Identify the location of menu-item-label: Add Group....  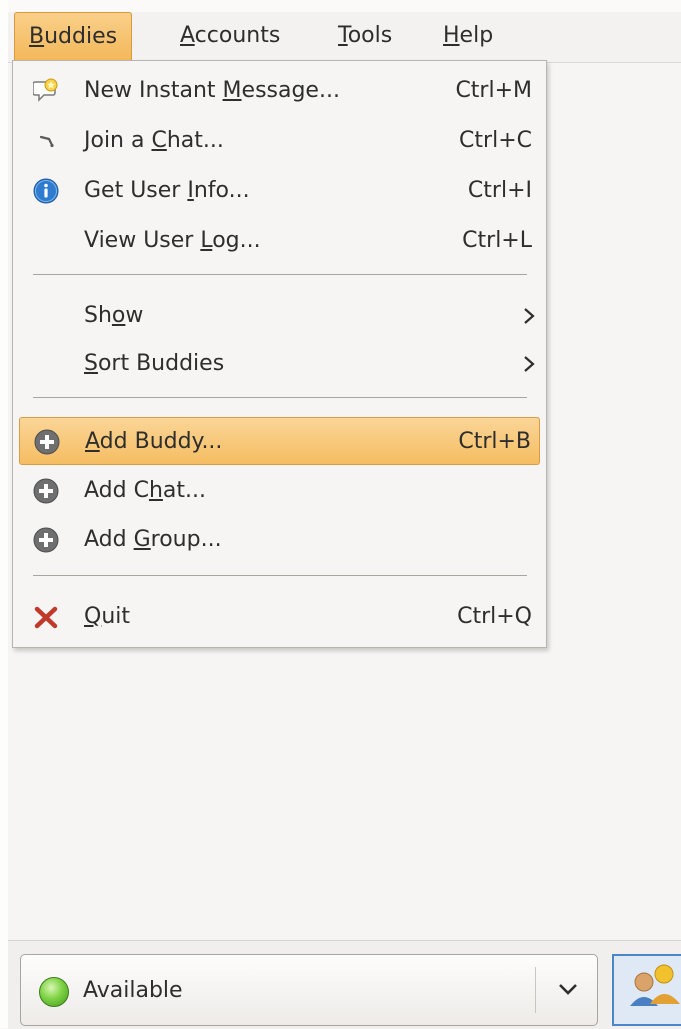
(153, 539).